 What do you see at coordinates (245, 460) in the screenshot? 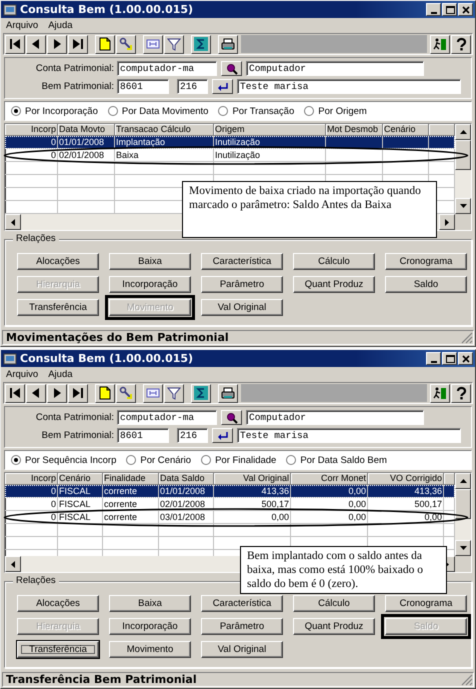
I see `radio-label: Por Finalidade` at bounding box center [245, 460].